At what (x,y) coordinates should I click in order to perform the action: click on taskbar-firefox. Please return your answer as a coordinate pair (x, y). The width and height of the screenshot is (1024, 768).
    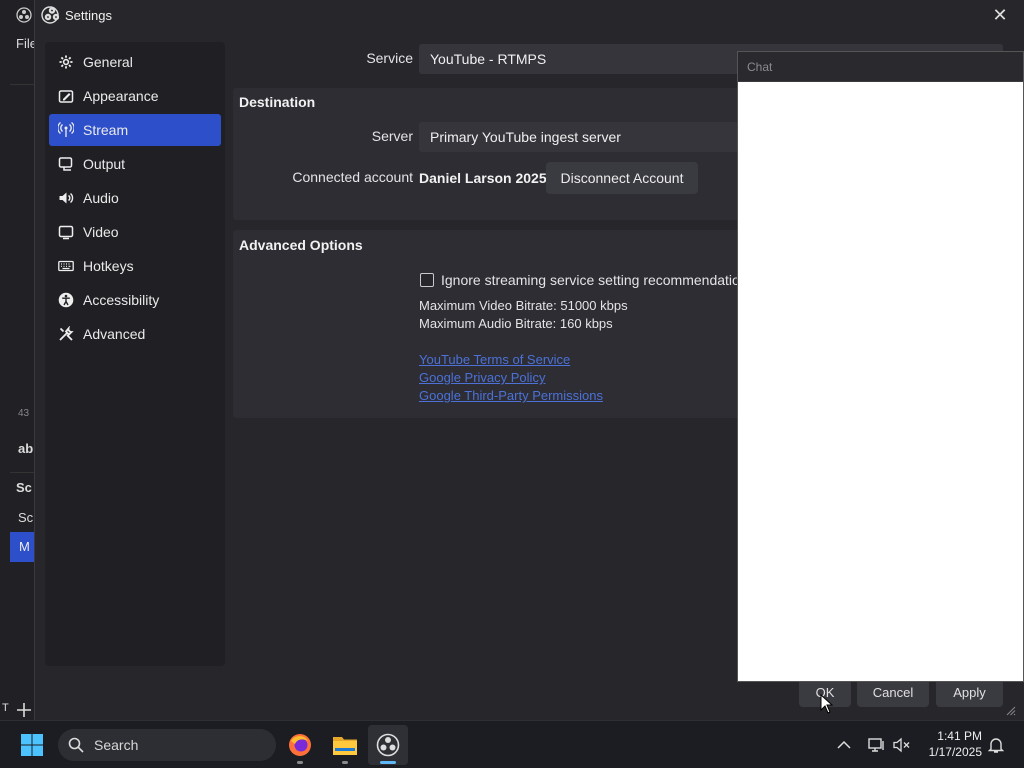
    Looking at the image, I should click on (300, 745).